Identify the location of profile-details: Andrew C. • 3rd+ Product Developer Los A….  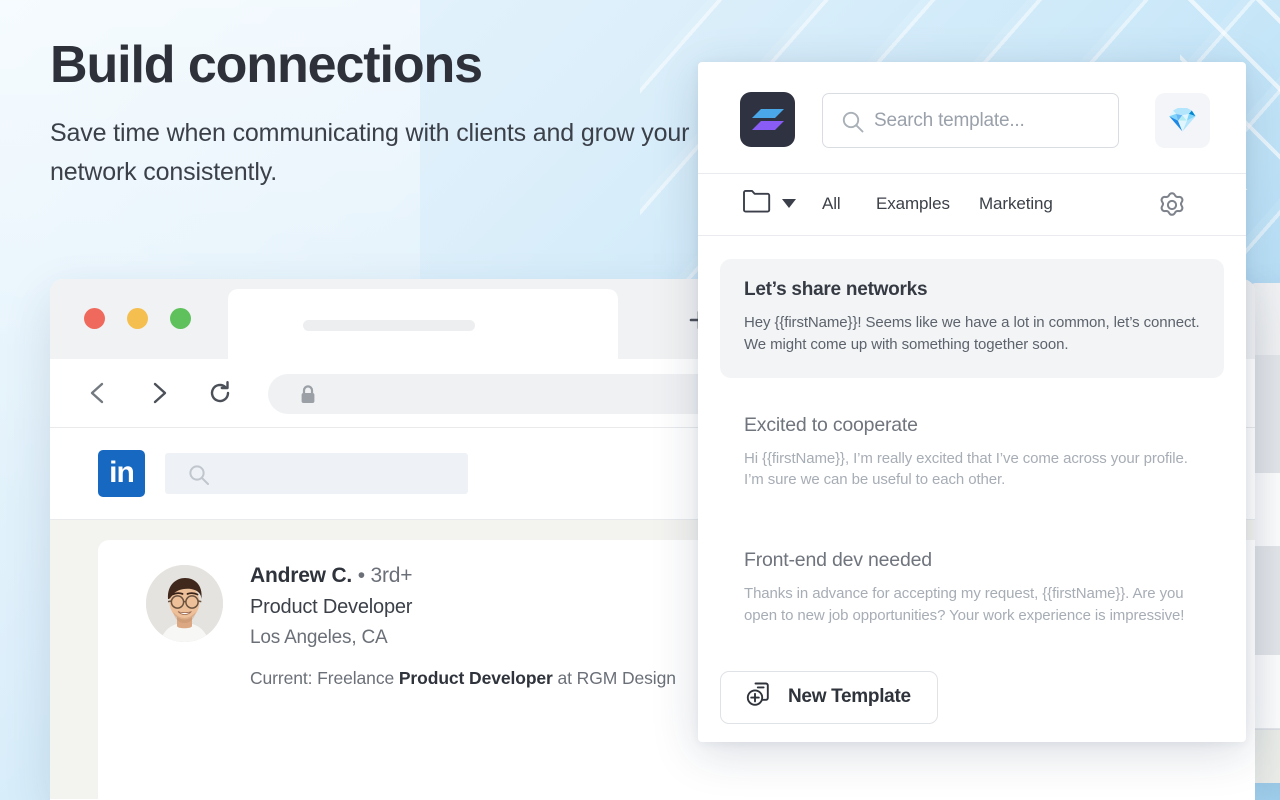
(463, 626).